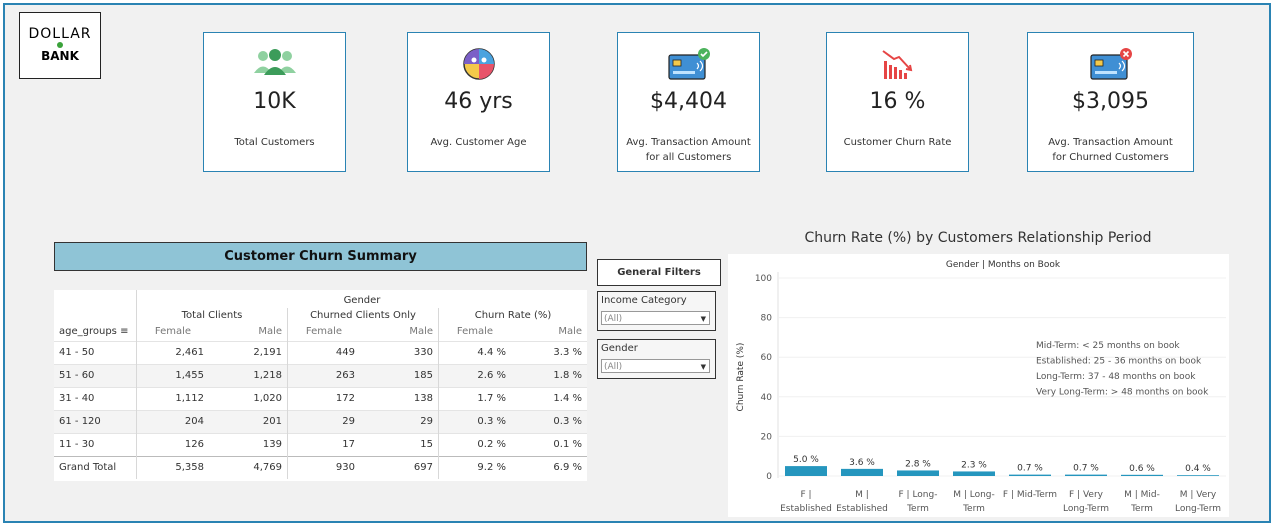 This screenshot has height=523, width=1277. I want to click on table-row: 61 - 120 204 201 29 29 0.3 % 0.3 %, so click(320, 421).